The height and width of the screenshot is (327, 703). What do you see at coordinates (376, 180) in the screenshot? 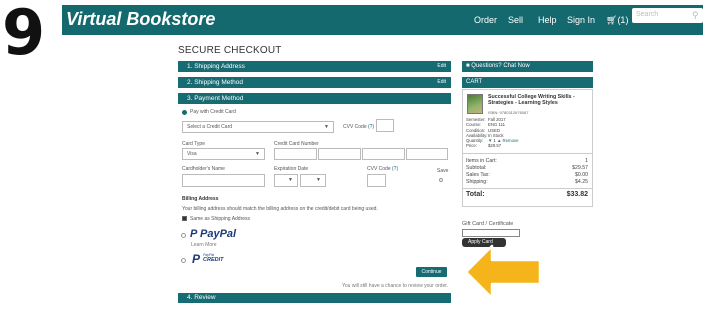
I see `cvv-code-input` at bounding box center [376, 180].